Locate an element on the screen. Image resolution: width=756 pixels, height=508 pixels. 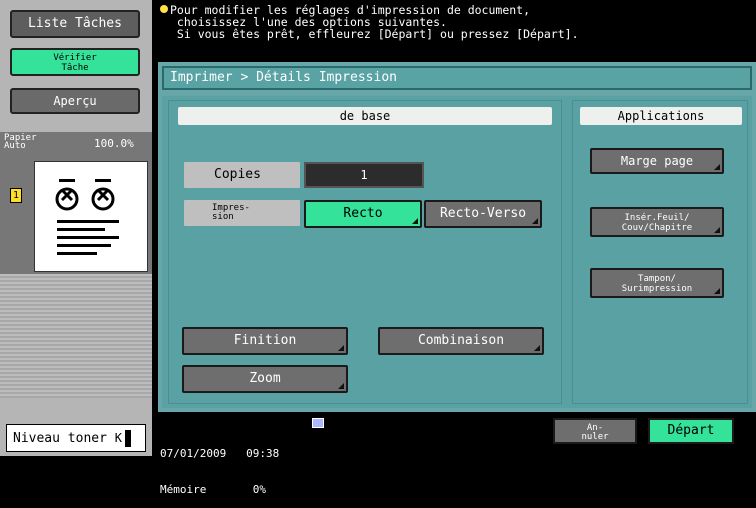
page-thumbnail is located at coordinates (91, 216).